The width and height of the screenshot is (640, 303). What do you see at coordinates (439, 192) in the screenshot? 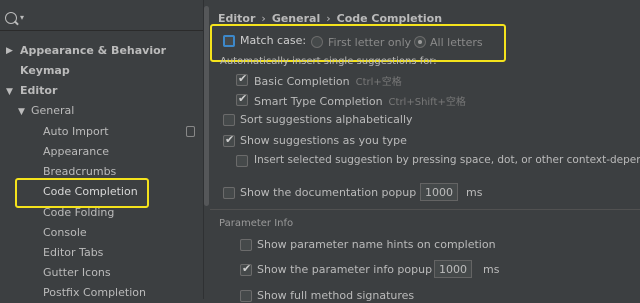
I see `doc-popup-delay-input` at bounding box center [439, 192].